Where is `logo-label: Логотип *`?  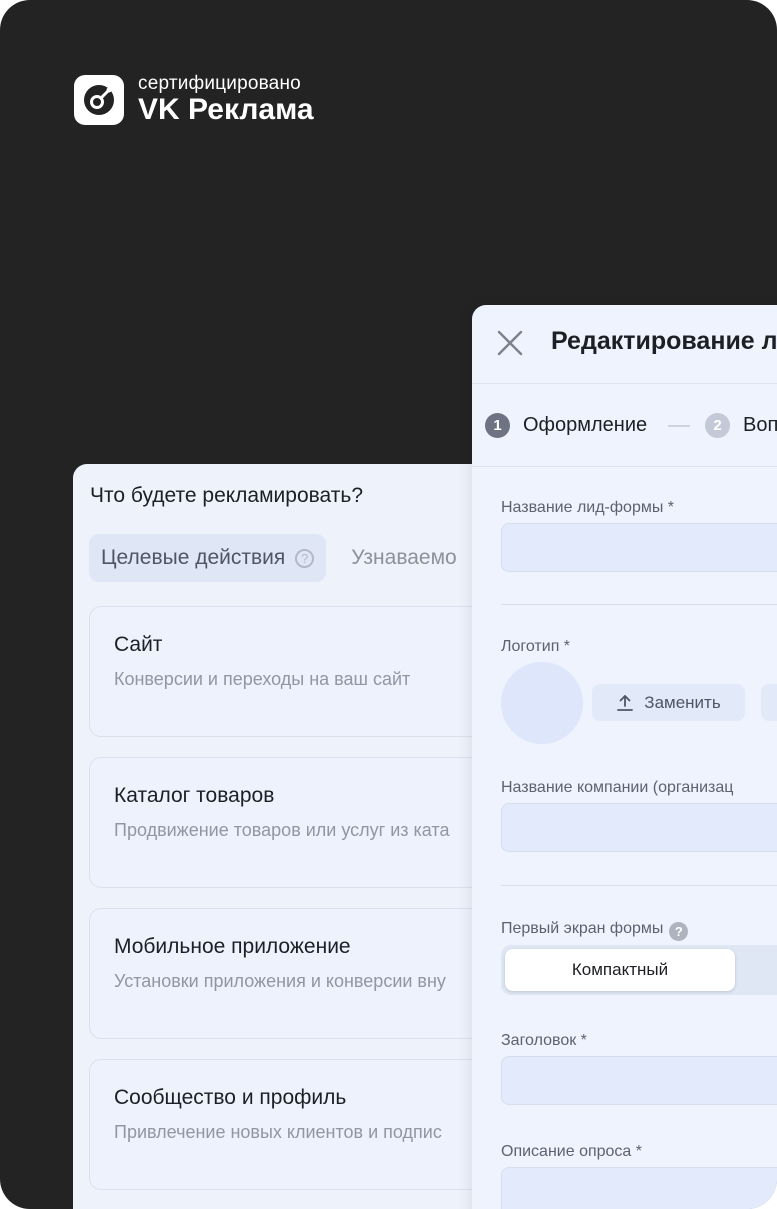
logo-label: Логотип * is located at coordinates (536, 646).